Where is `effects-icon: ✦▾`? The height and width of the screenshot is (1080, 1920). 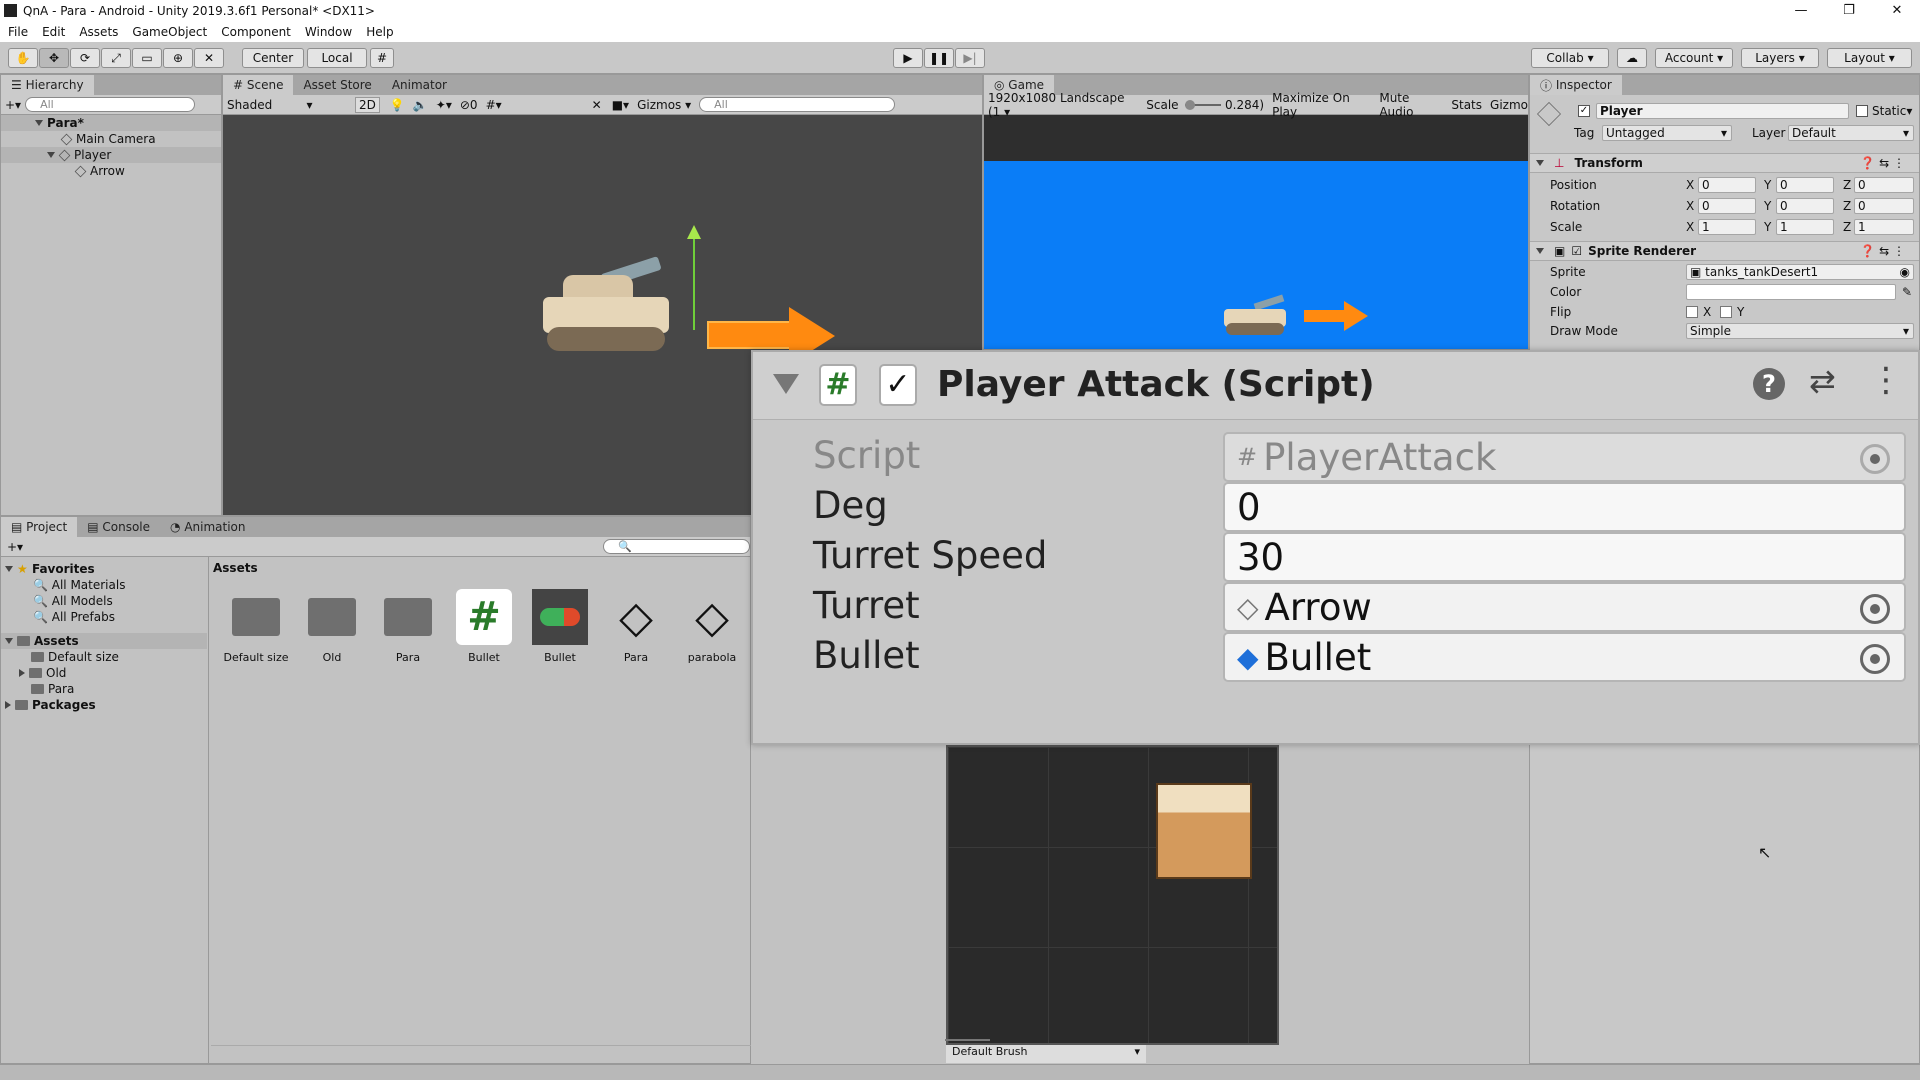 effects-icon: ✦▾ is located at coordinates (444, 105).